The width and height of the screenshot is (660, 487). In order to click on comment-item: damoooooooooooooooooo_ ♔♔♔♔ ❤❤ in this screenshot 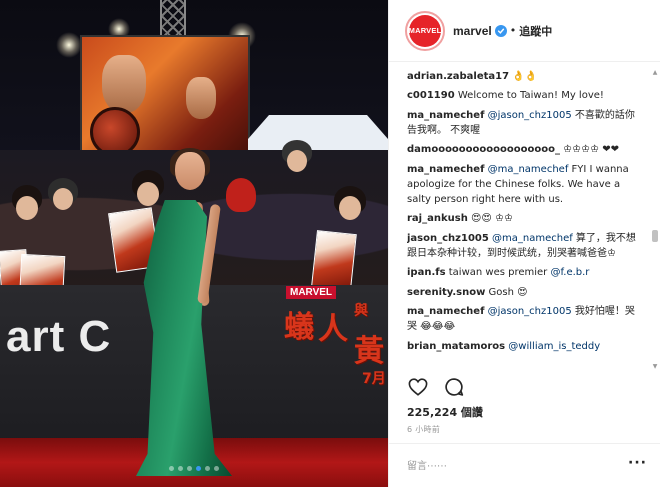, I will do `click(525, 149)`.